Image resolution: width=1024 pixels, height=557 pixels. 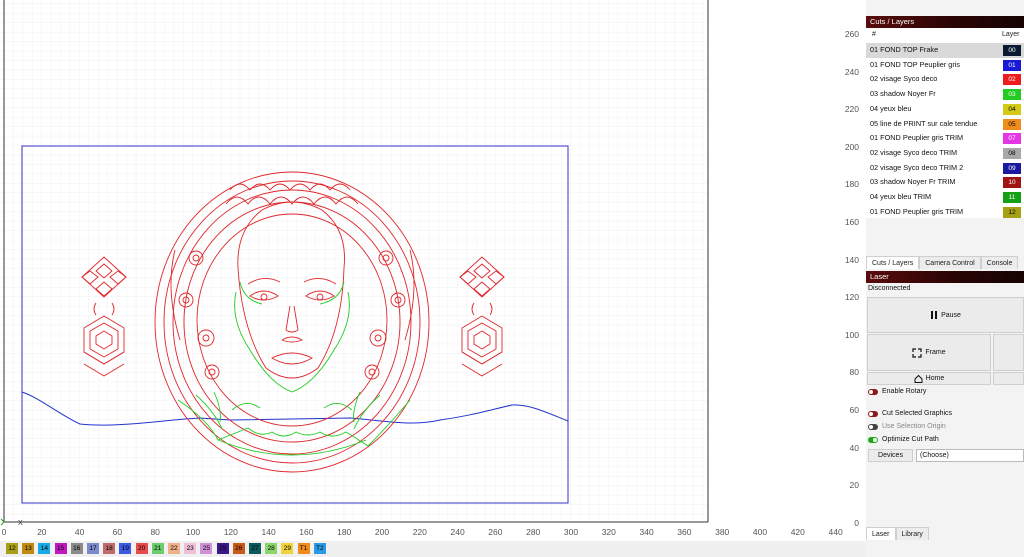 What do you see at coordinates (125, 548) in the screenshot?
I see `palette-color-chip: 19` at bounding box center [125, 548].